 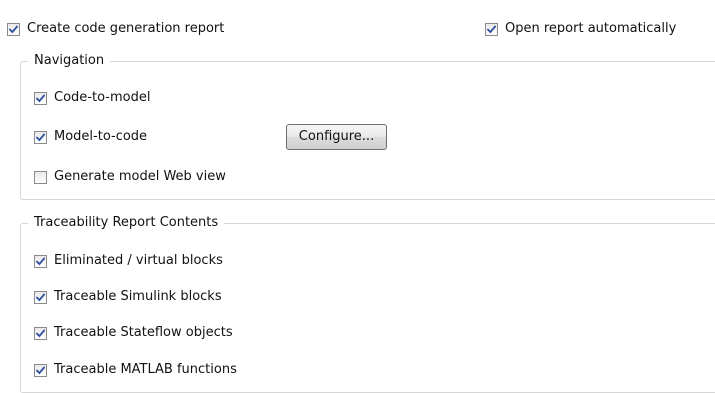 I want to click on open-report-option: Open report automatically, so click(x=580, y=29).